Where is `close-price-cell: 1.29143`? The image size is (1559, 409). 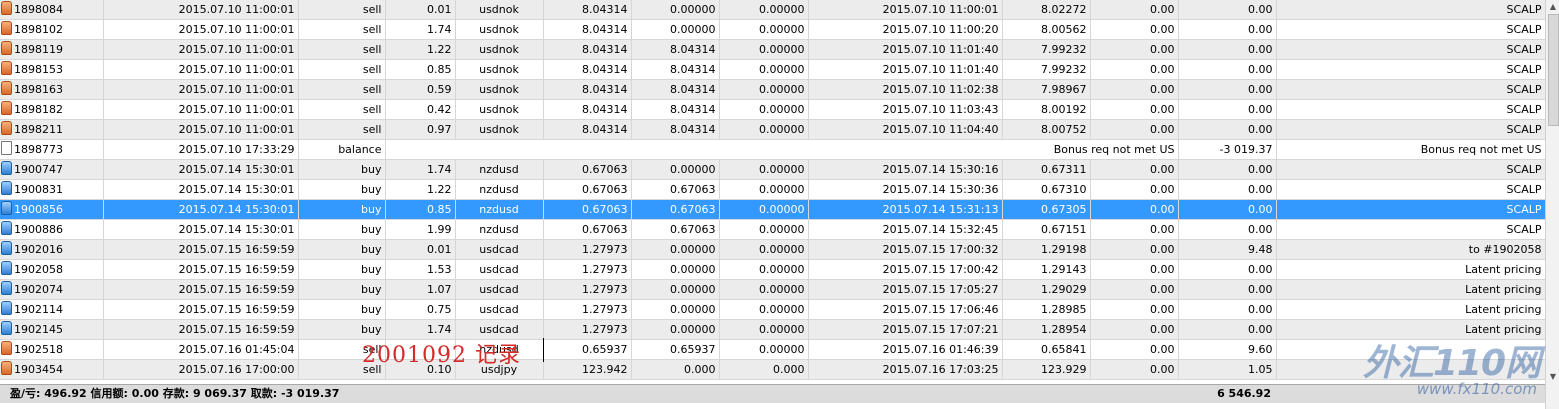 close-price-cell: 1.29143 is located at coordinates (1046, 269).